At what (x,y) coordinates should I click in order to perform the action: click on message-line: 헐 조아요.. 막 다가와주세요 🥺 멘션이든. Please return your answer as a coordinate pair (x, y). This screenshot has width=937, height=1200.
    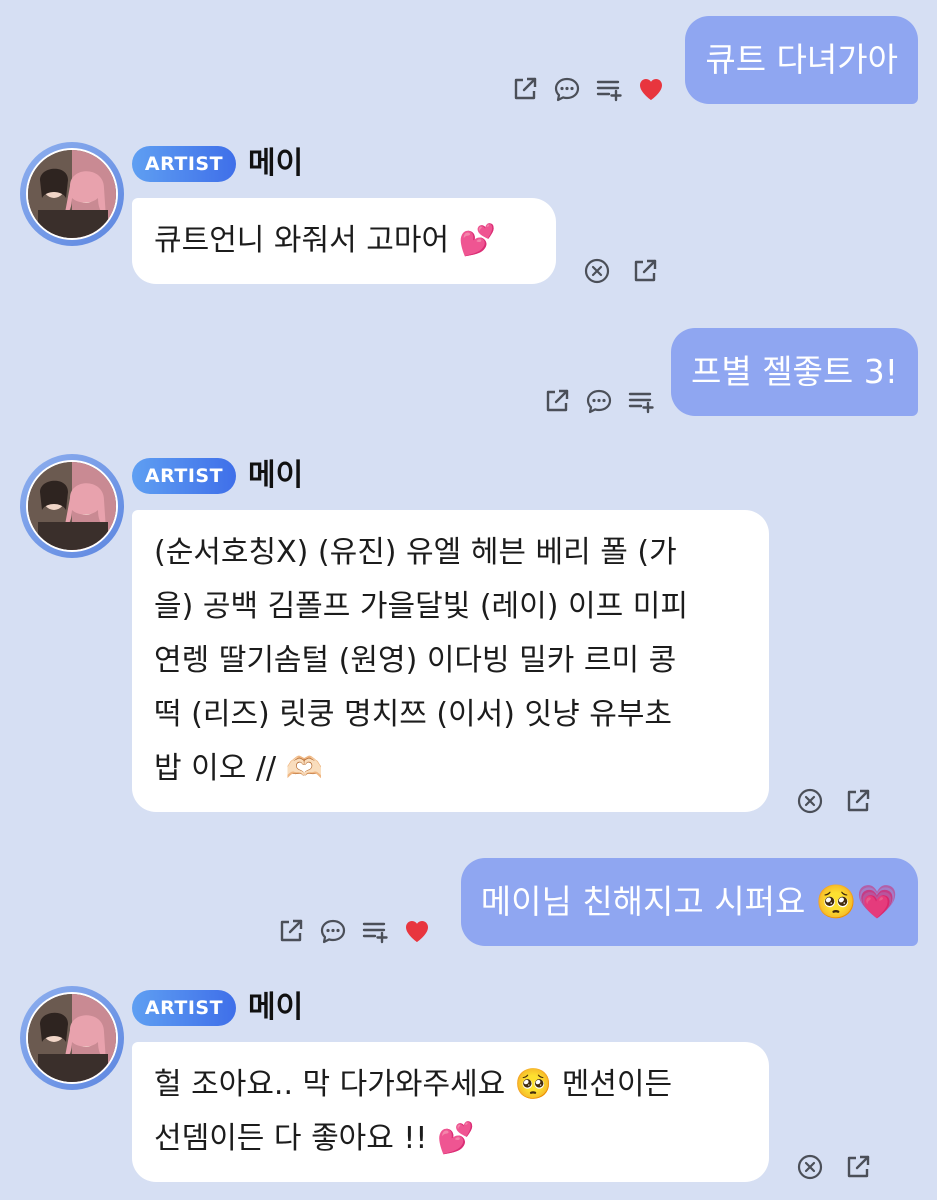
    Looking at the image, I should click on (413, 1084).